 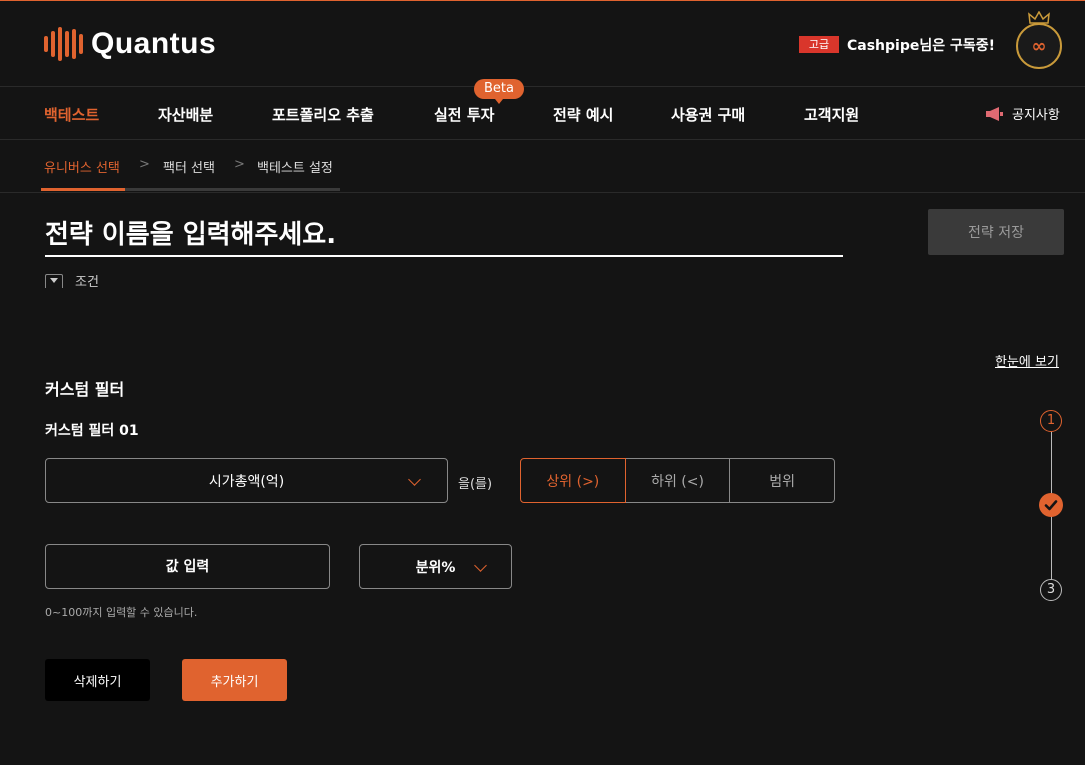 I want to click on direction-range-button: 범위, so click(x=782, y=480).